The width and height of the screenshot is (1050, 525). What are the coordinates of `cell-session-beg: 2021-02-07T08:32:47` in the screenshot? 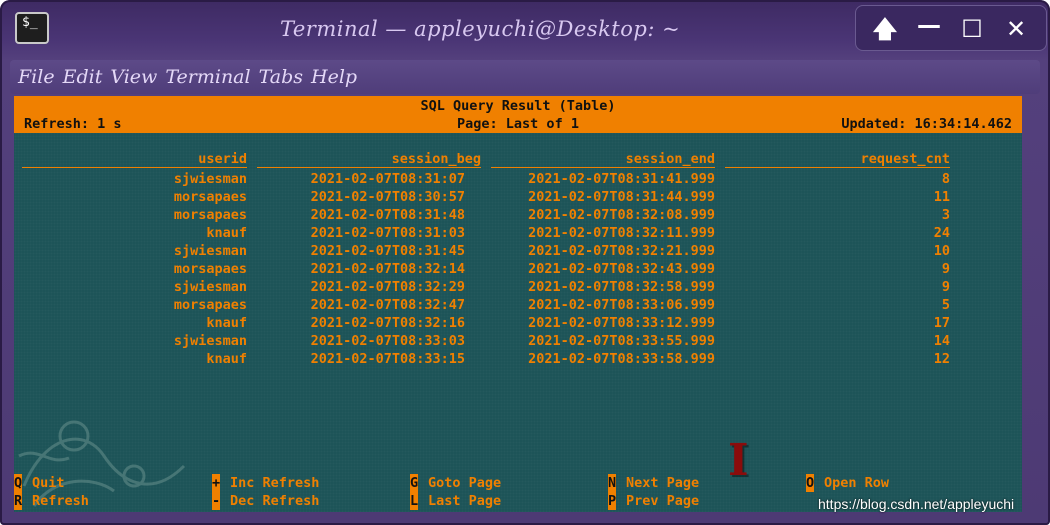 It's located at (387, 305).